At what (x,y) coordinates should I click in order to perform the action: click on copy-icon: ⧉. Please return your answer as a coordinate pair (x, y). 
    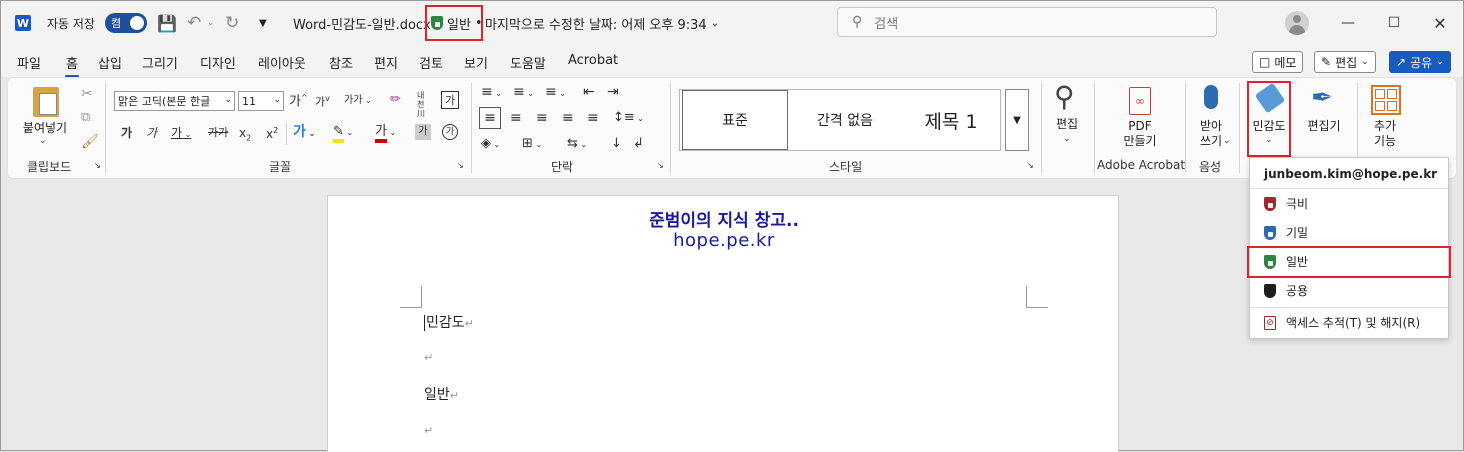
    Looking at the image, I should click on (85, 117).